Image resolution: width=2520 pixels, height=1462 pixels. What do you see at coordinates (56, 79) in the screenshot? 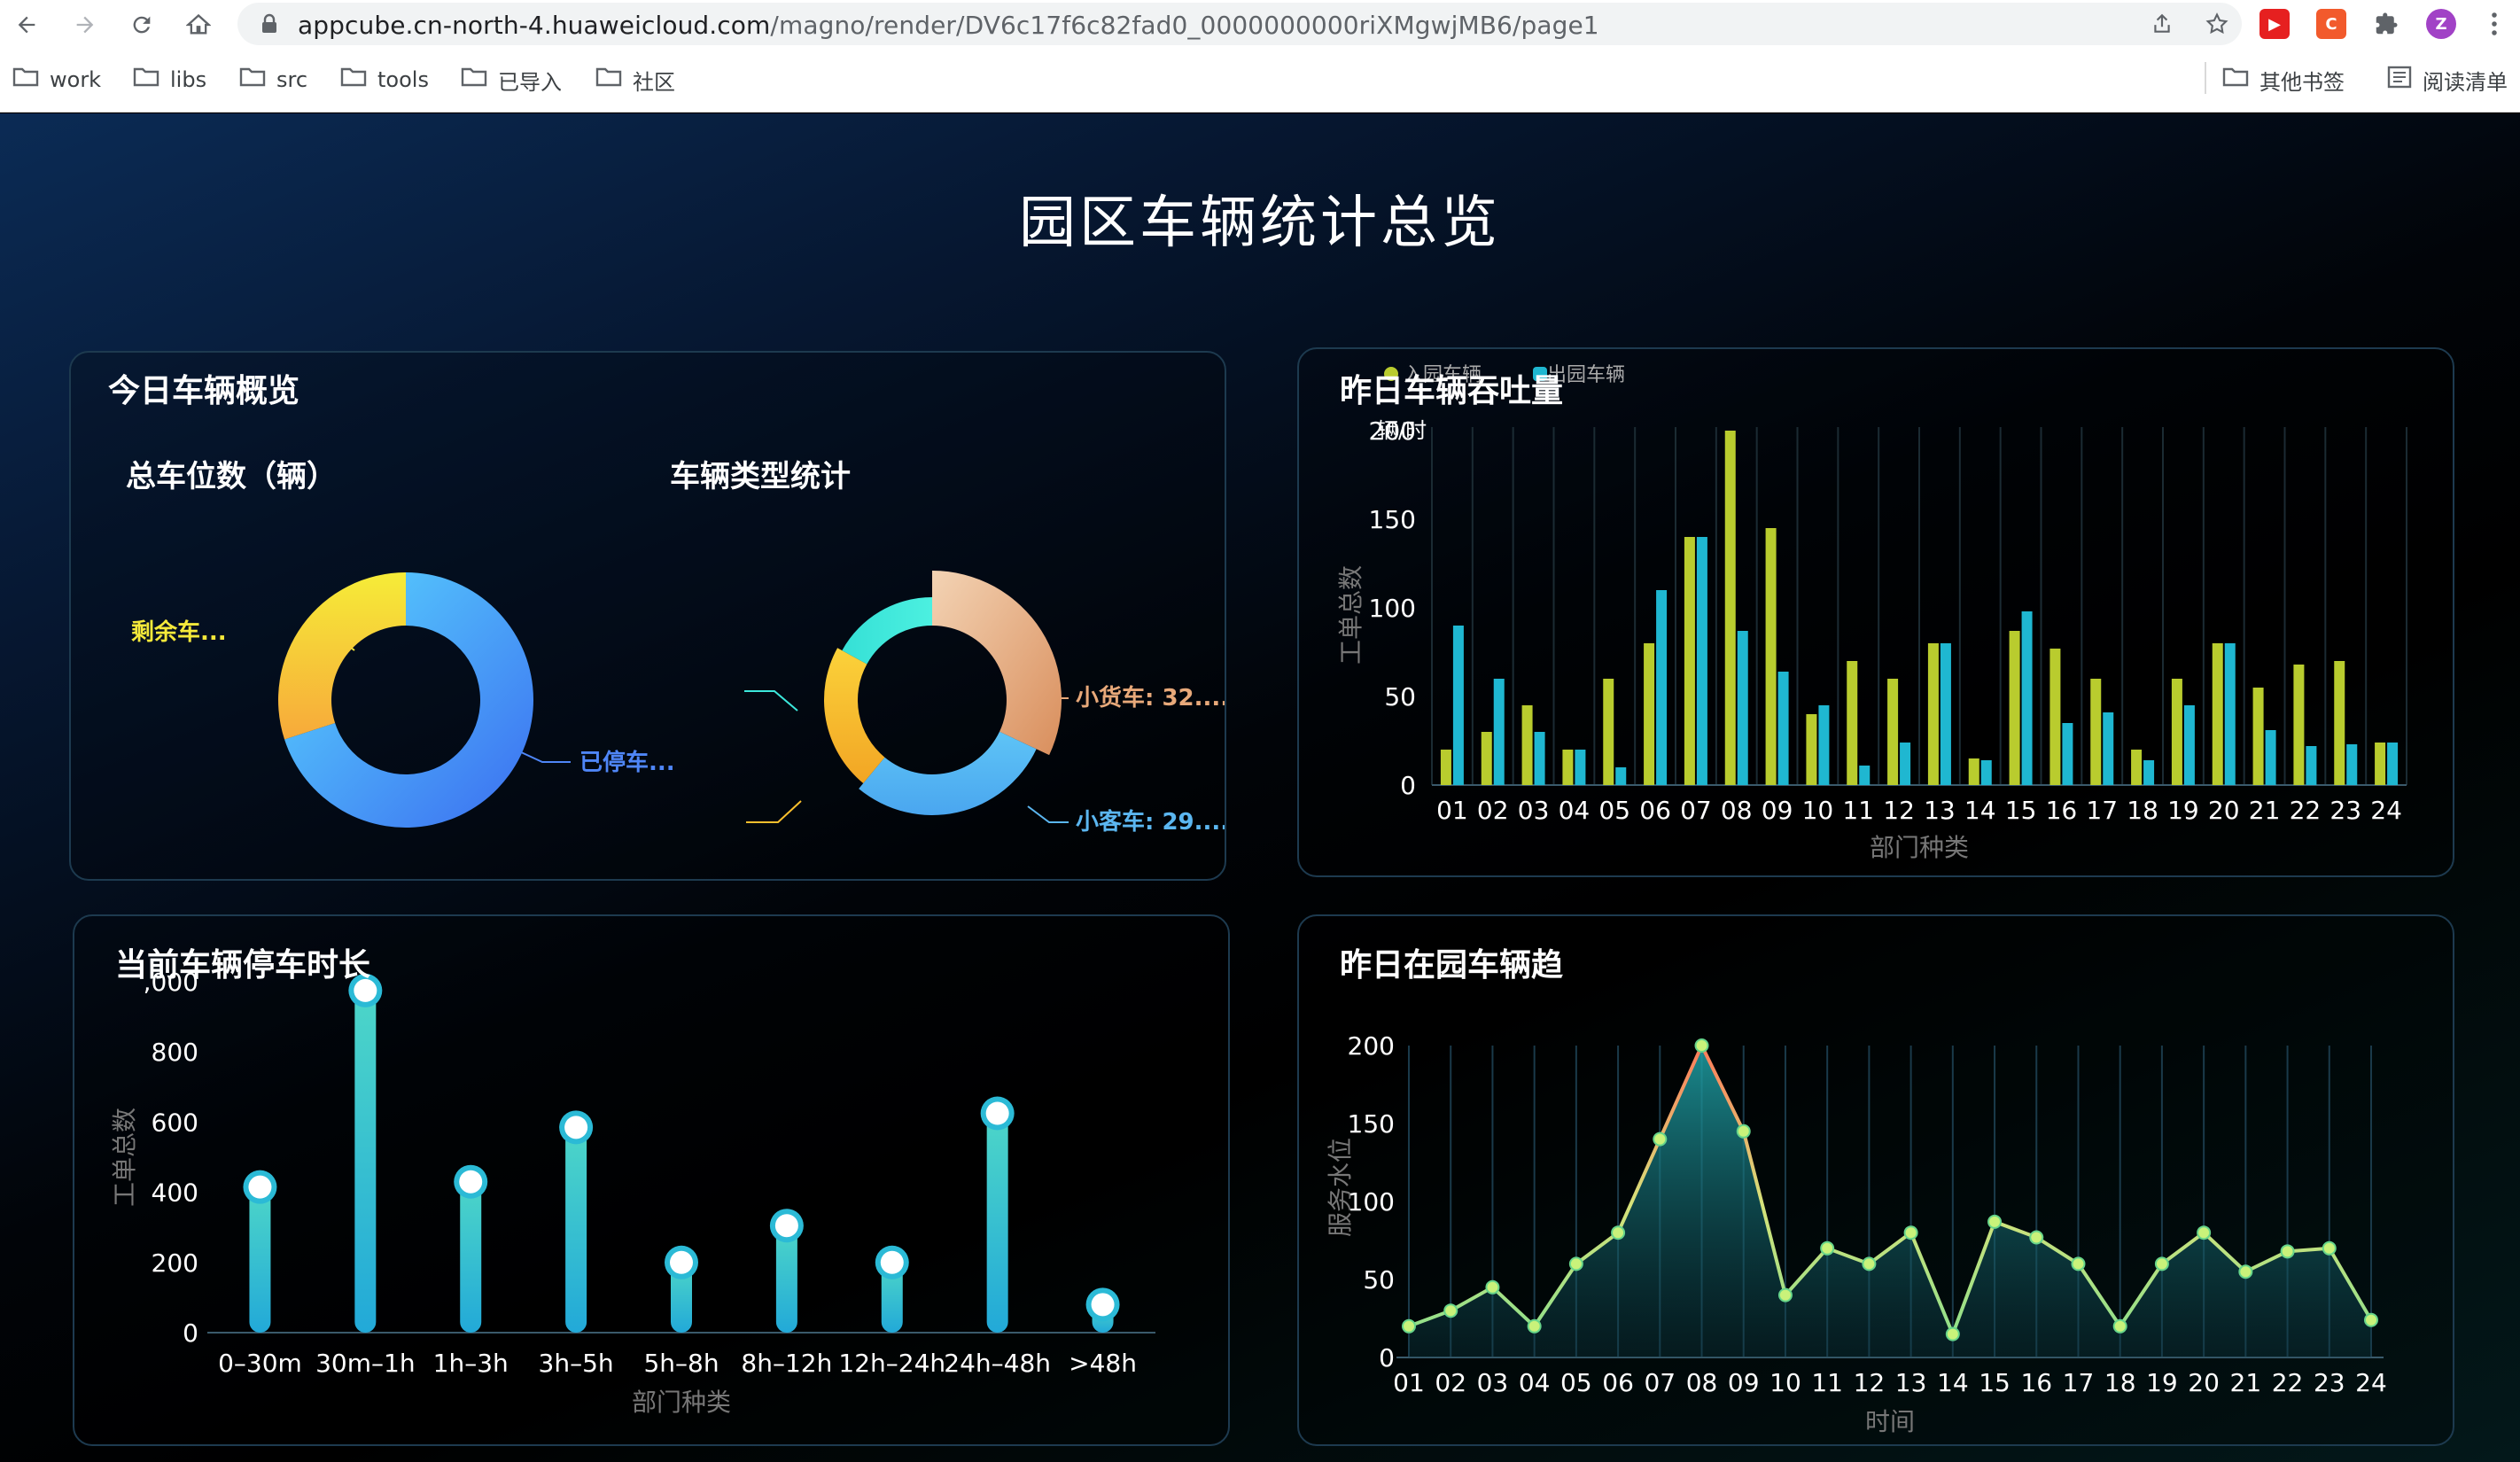
I see `bookmark-folder: work` at bounding box center [56, 79].